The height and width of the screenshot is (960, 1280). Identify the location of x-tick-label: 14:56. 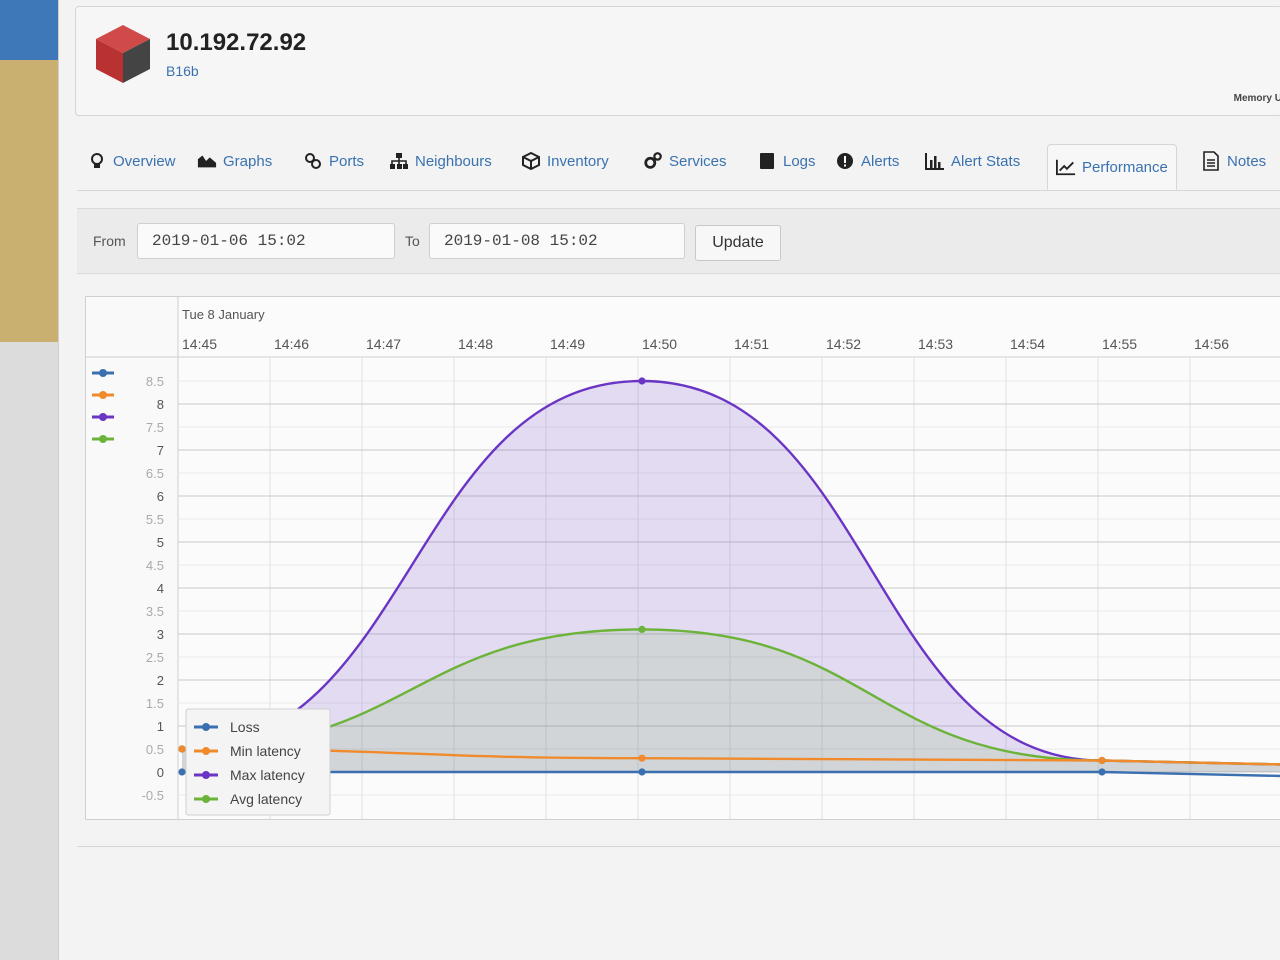
(1211, 344).